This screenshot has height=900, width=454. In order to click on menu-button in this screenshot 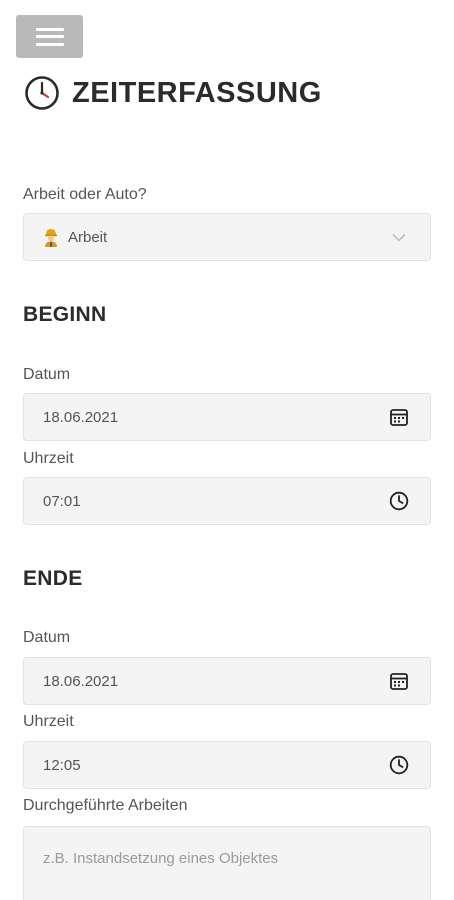, I will do `click(49, 36)`.